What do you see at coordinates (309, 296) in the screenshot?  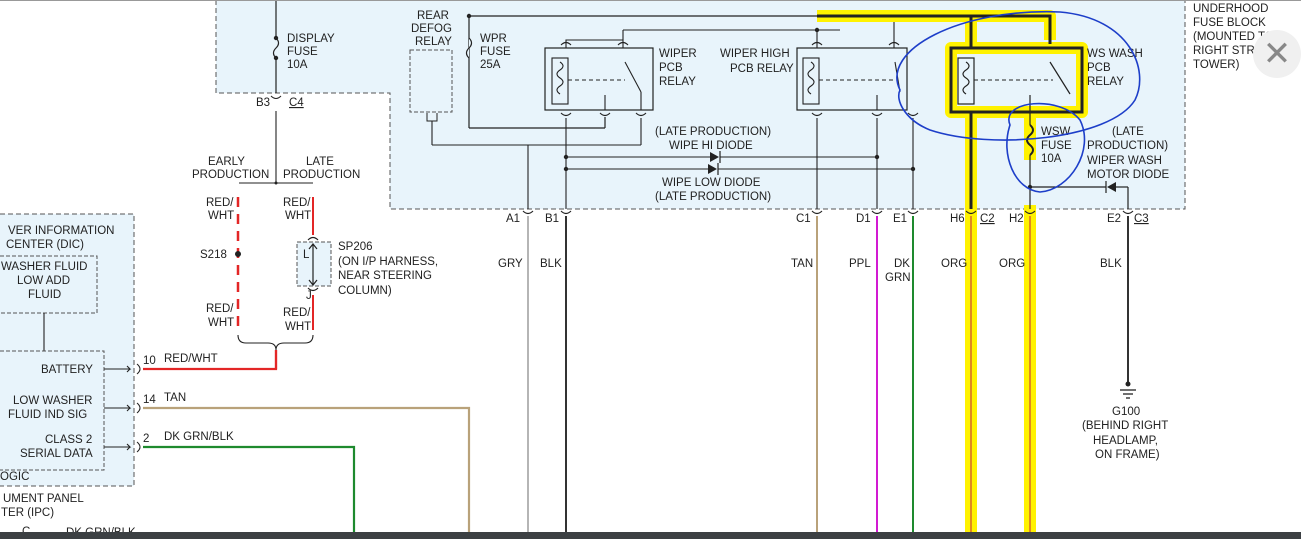 I see `sp206-pin-j: J` at bounding box center [309, 296].